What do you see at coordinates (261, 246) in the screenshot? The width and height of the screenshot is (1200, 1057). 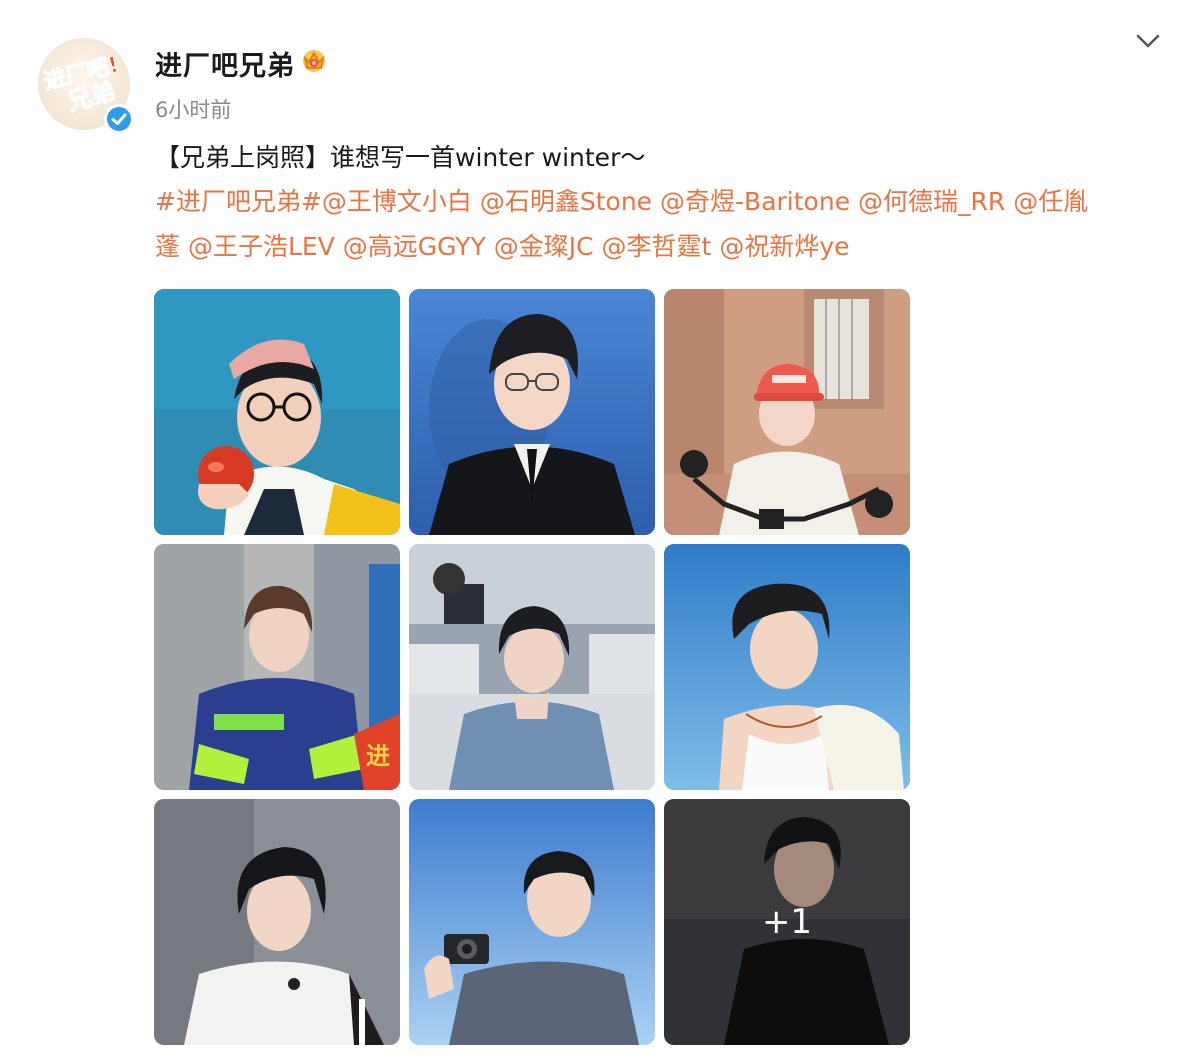 I see `mention-link: @王子浩LEV` at bounding box center [261, 246].